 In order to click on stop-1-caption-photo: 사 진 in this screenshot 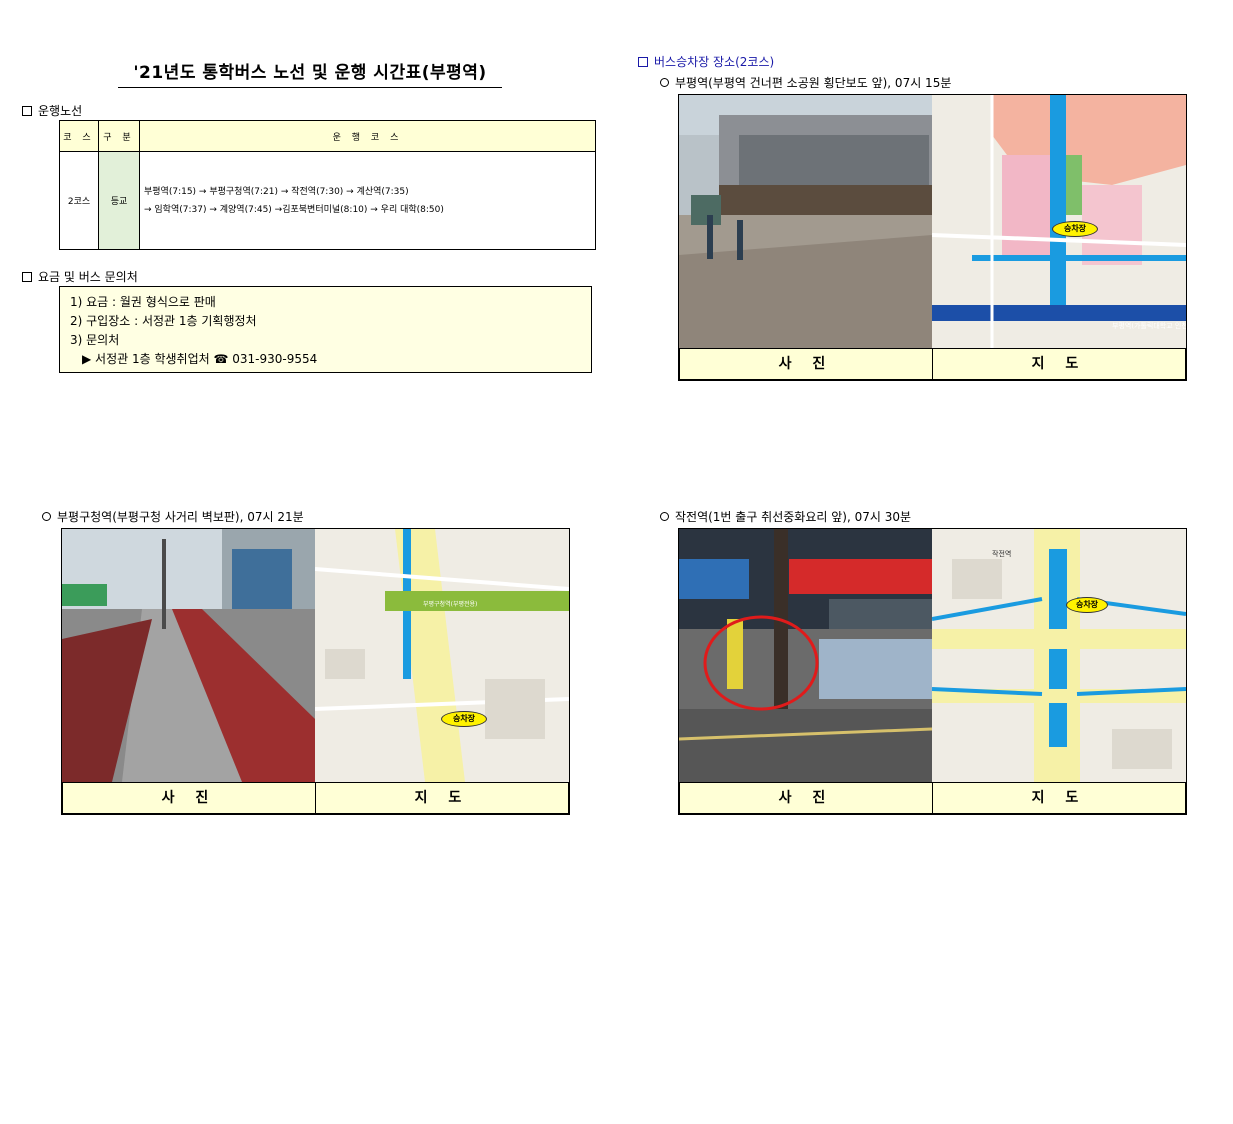, I will do `click(806, 364)`.